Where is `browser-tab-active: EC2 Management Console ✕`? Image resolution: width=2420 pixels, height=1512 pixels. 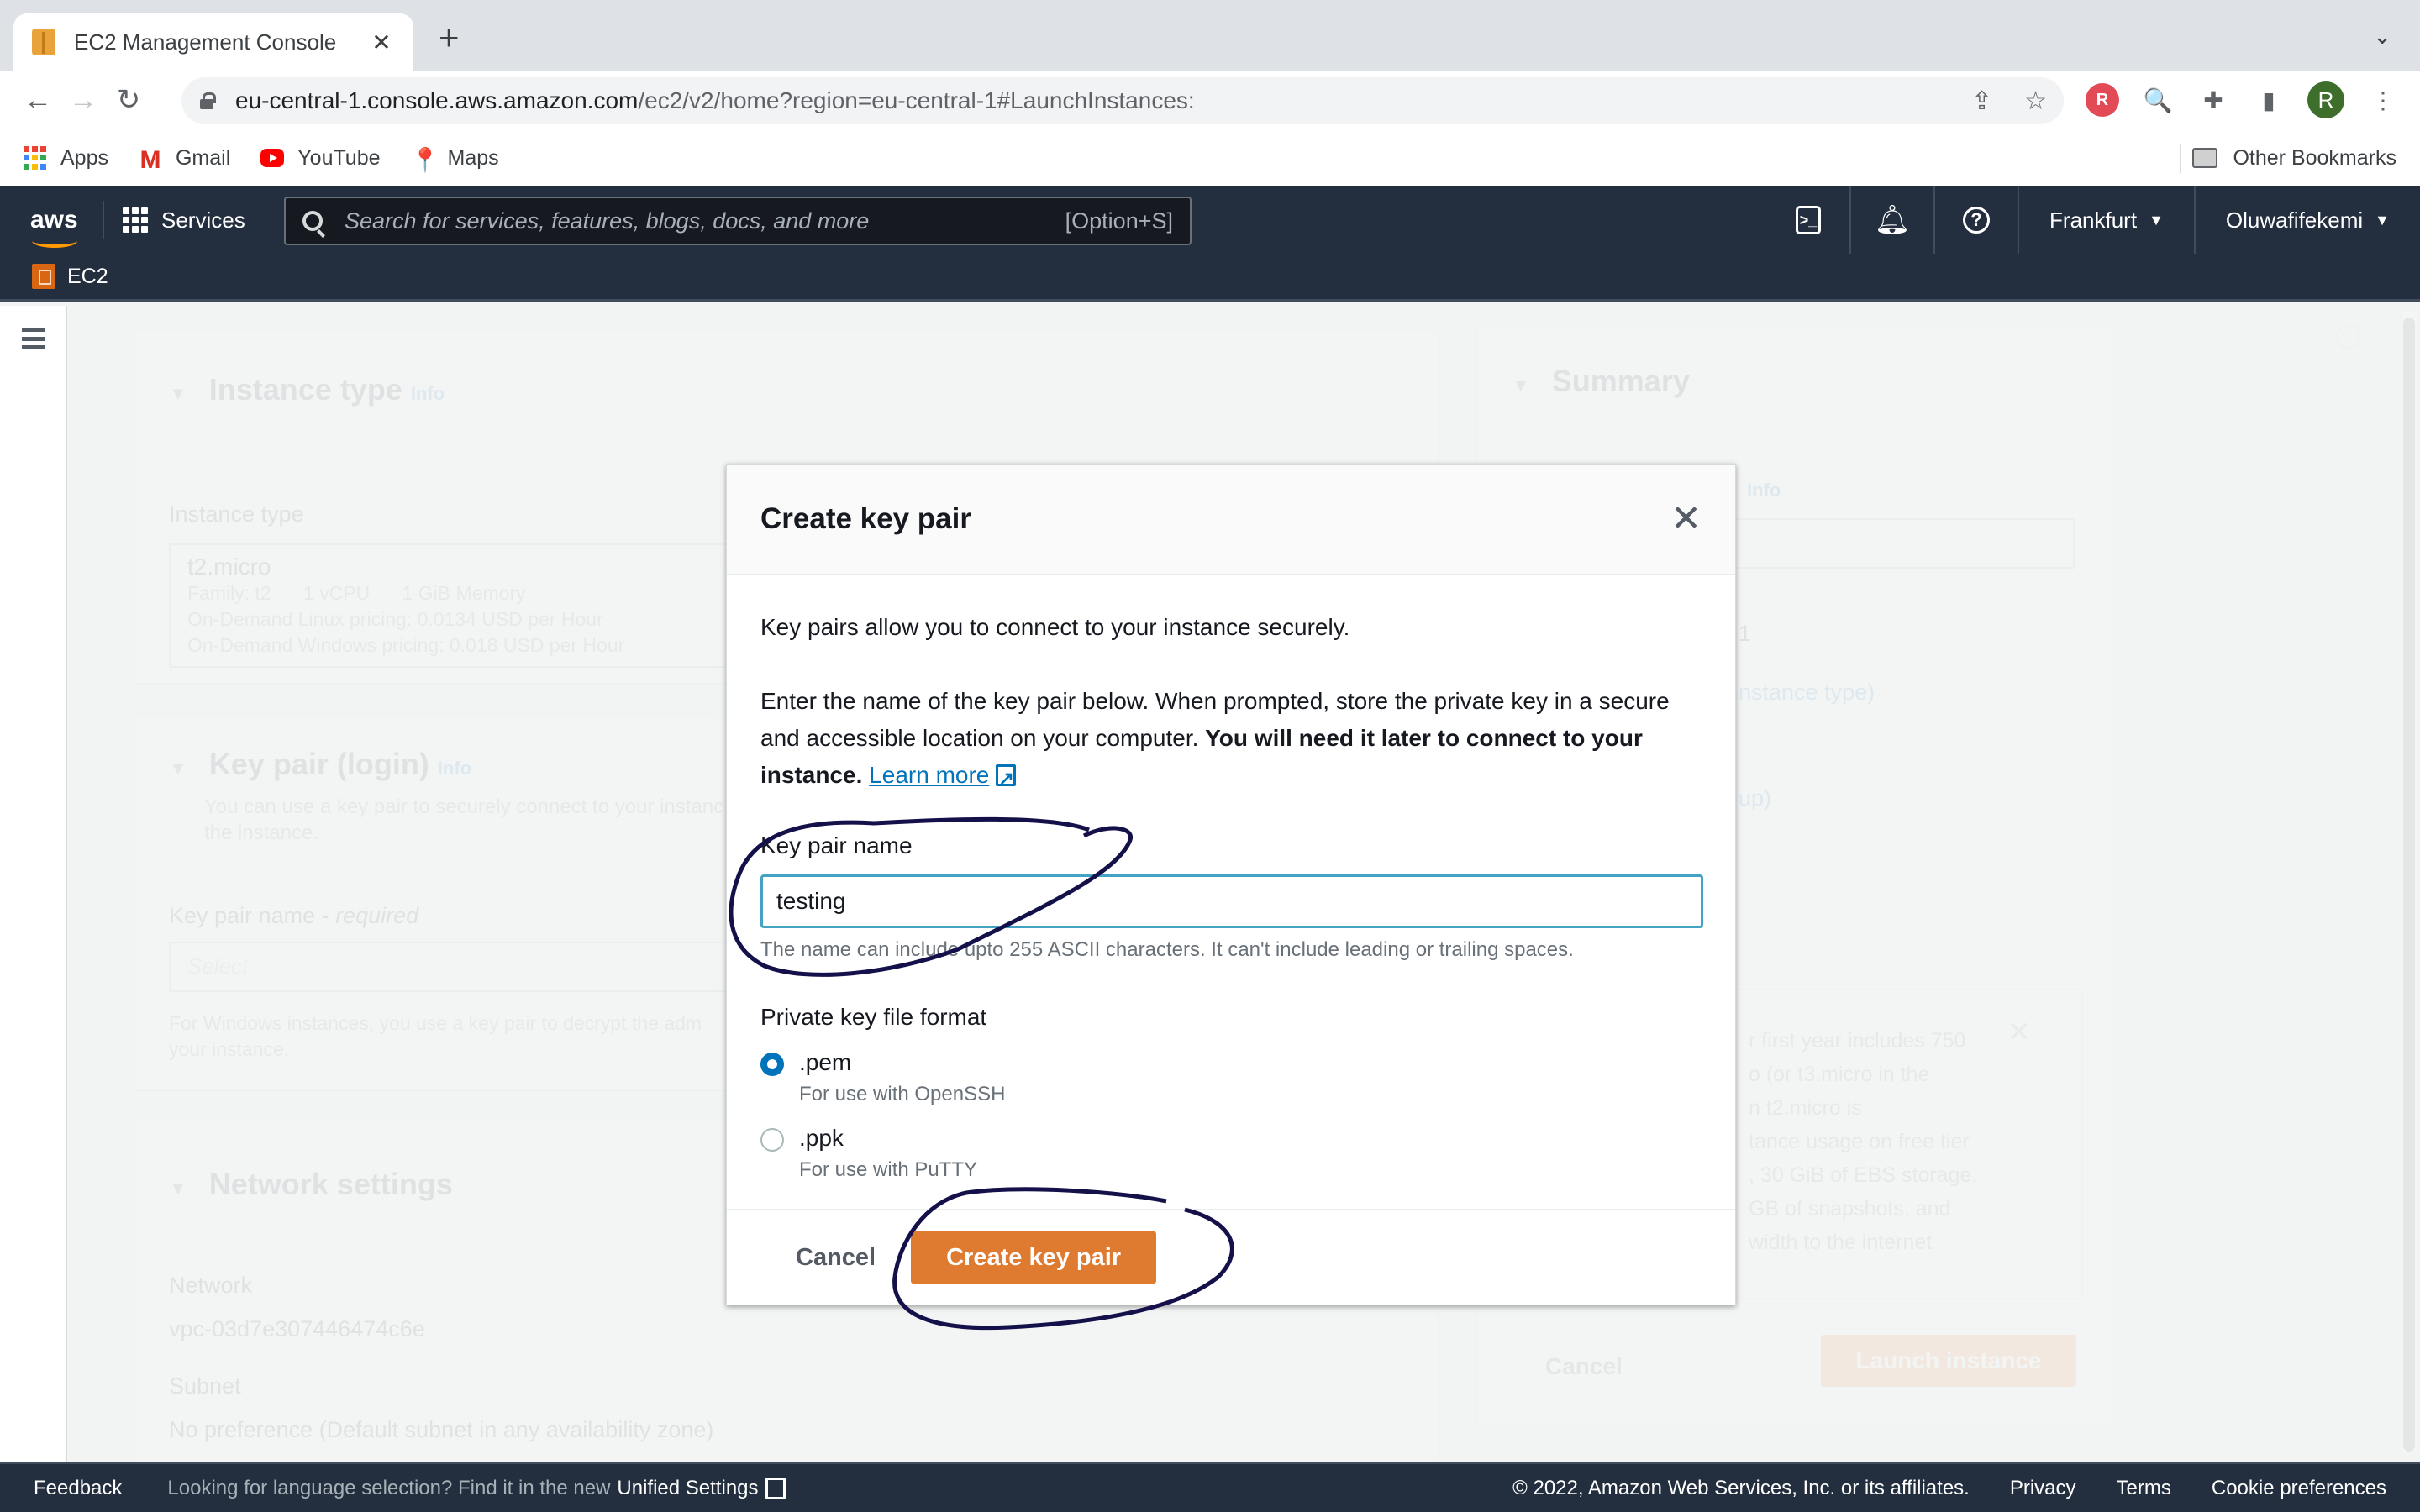 browser-tab-active: EC2 Management Console ✕ is located at coordinates (213, 42).